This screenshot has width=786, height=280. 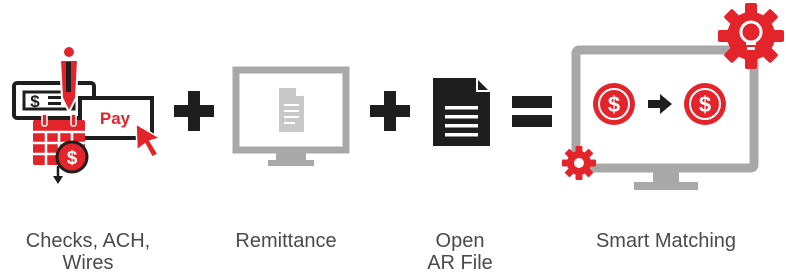 What do you see at coordinates (72, 158) in the screenshot?
I see `coin-dollar-symbol: $` at bounding box center [72, 158].